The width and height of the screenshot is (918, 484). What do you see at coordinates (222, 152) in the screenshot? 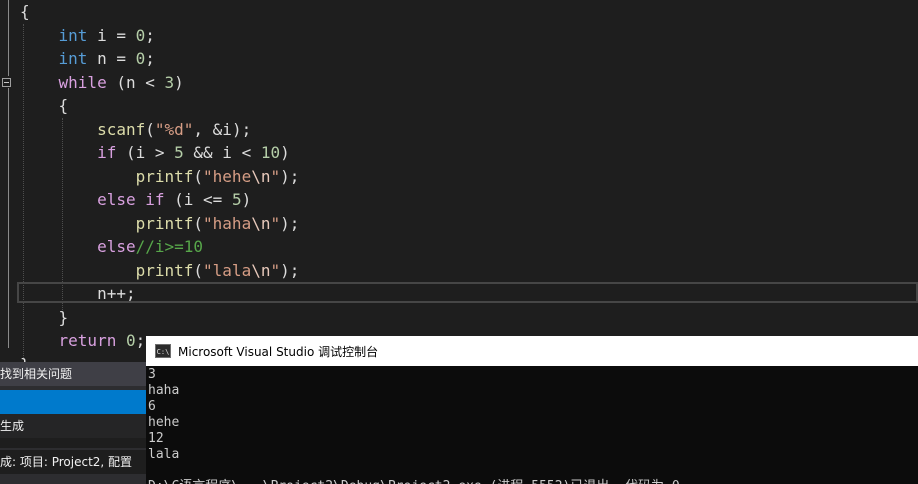
I see `code-token: && i <` at bounding box center [222, 152].